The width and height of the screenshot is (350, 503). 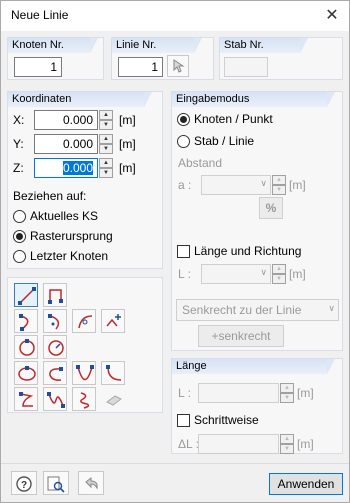 What do you see at coordinates (106, 120) in the screenshot?
I see `x-spinner: ▲ ▼` at bounding box center [106, 120].